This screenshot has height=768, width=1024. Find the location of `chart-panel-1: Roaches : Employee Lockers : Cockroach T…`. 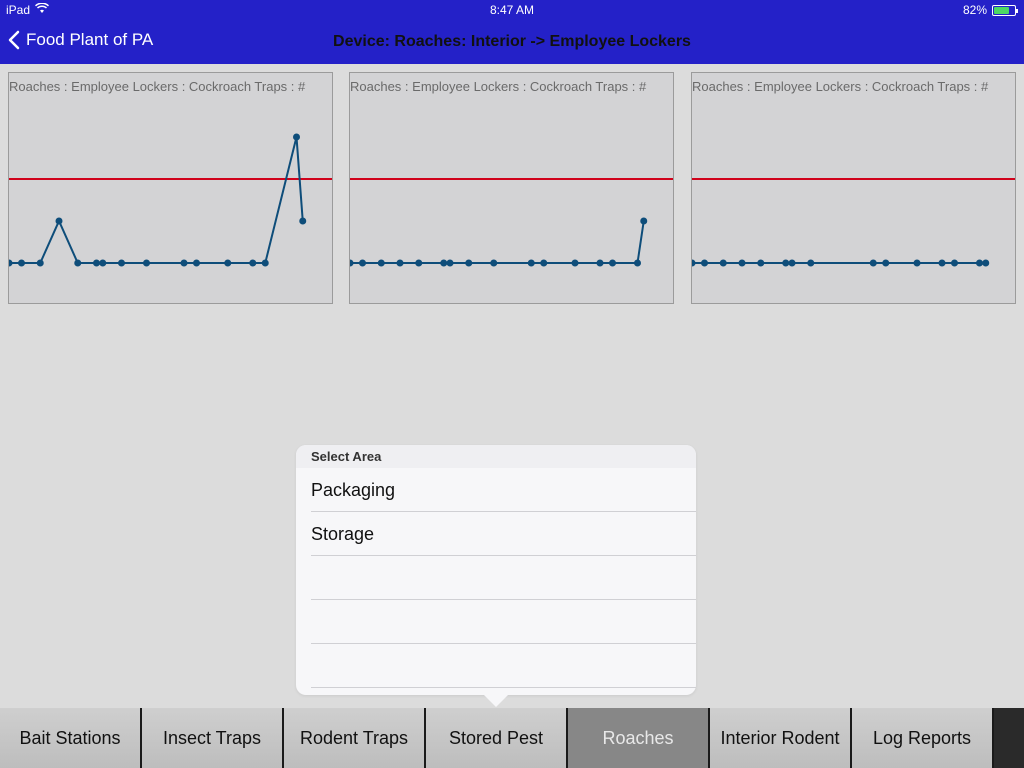

chart-panel-1: Roaches : Employee Lockers : Cockroach T… is located at coordinates (170, 188).